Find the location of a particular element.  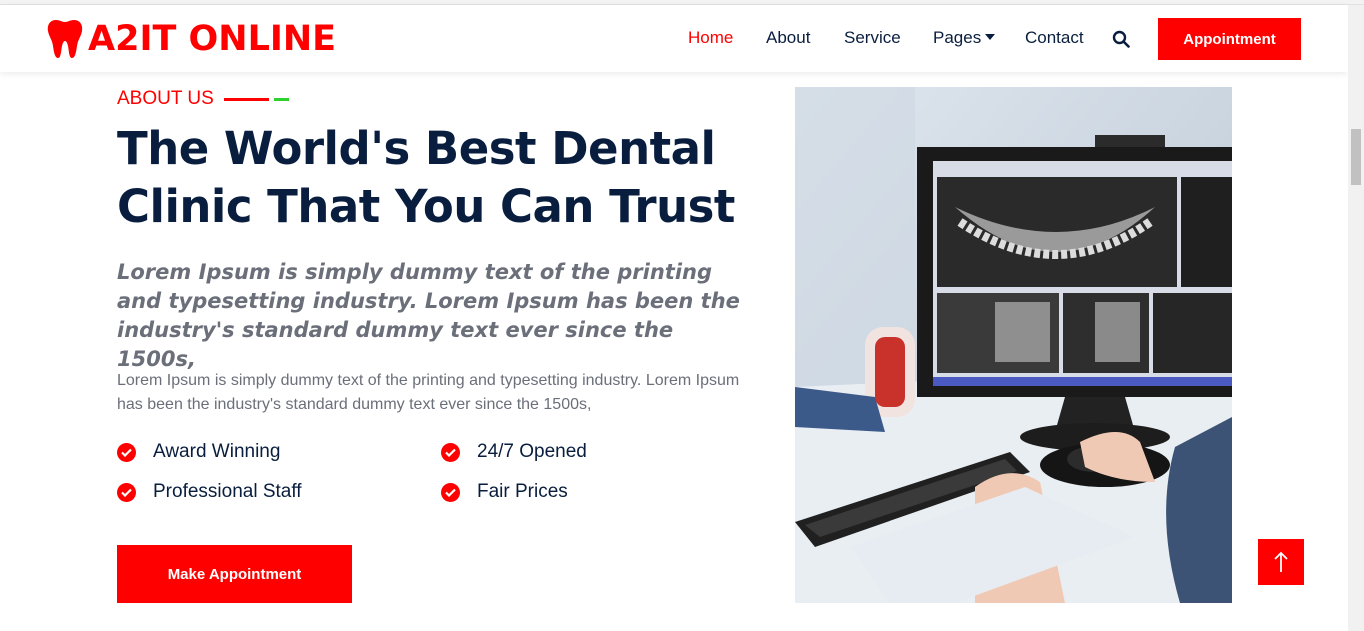

appointment-button: Appointment is located at coordinates (1229, 39).